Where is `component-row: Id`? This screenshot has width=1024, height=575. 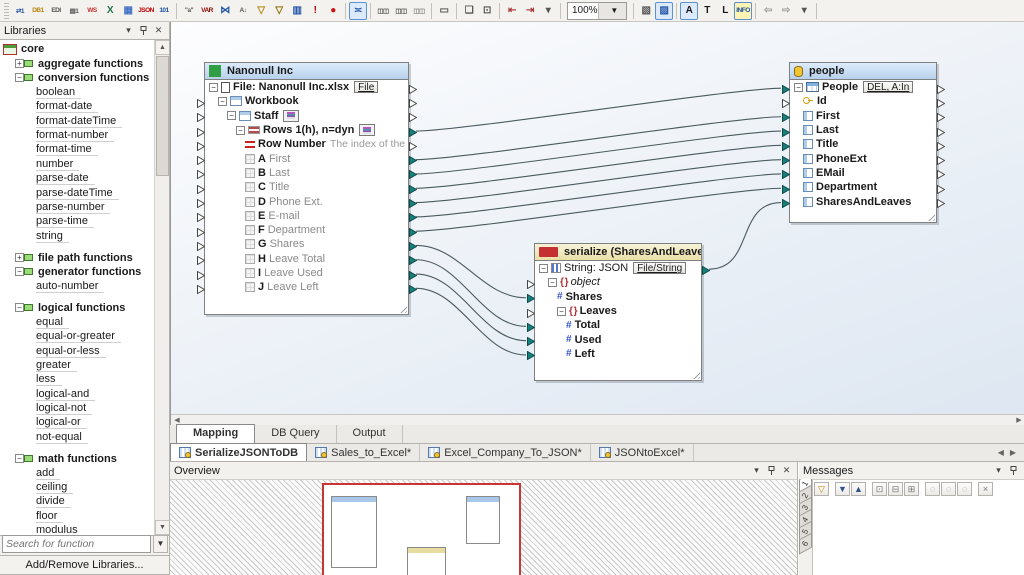
component-row: Id is located at coordinates (863, 101).